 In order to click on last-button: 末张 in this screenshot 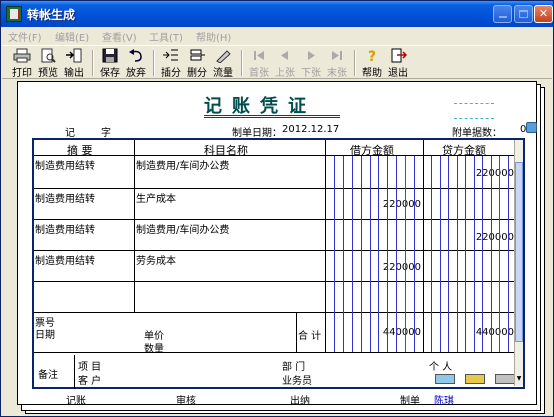, I will do `click(337, 63)`.